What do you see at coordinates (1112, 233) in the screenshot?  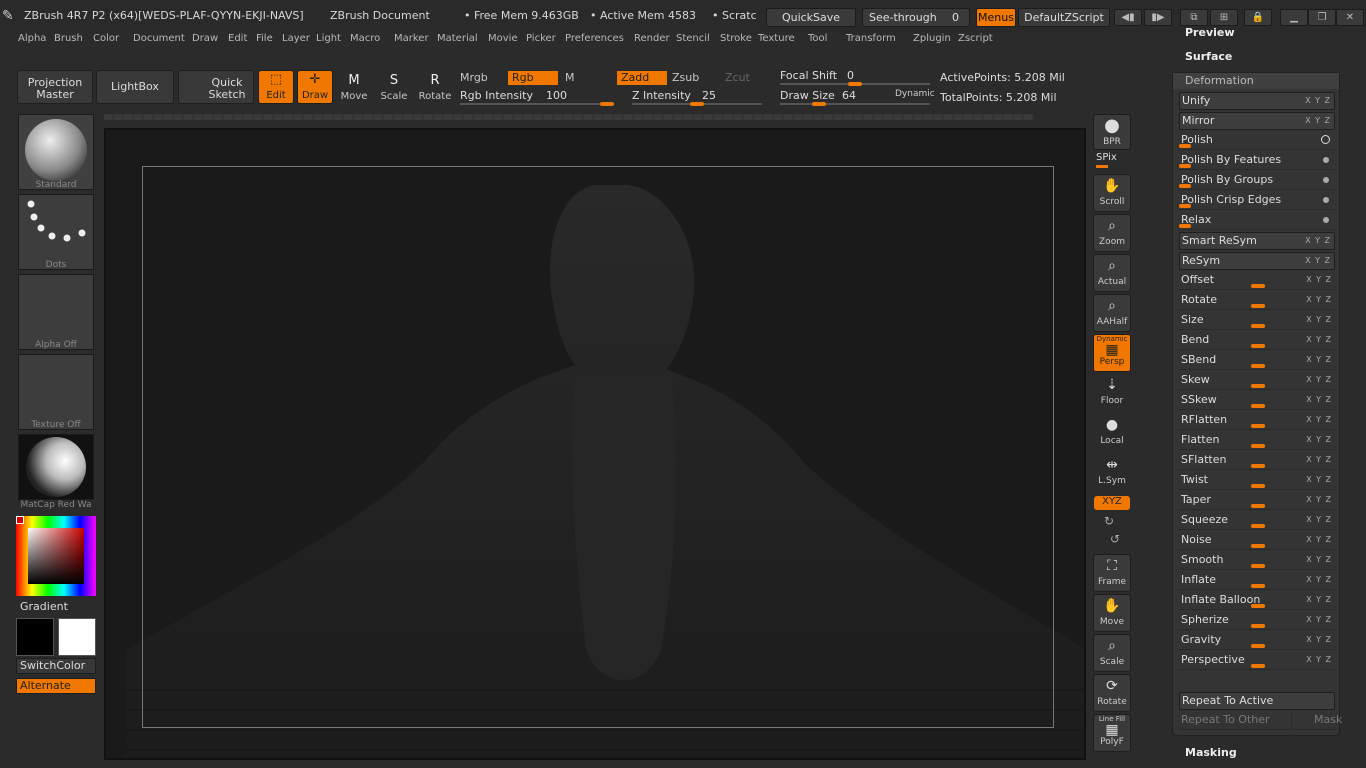 I see `zoom-button: ⌕ Zoom` at bounding box center [1112, 233].